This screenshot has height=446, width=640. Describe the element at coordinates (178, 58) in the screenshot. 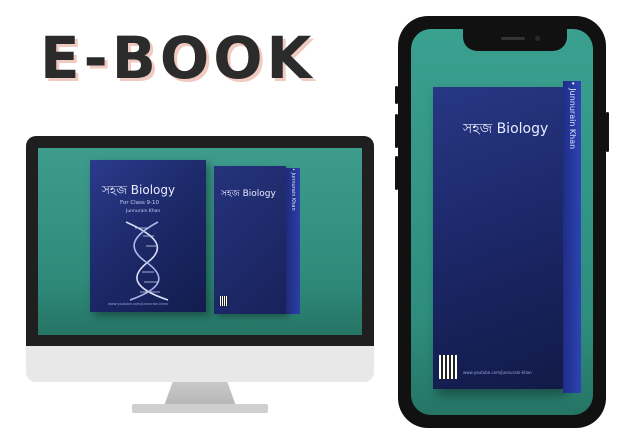

I see `headline-text: E-BOOK` at that location.